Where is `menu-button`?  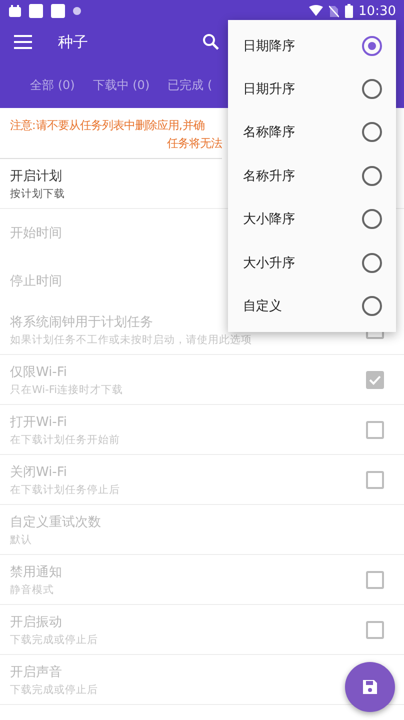
menu-button is located at coordinates (23, 42).